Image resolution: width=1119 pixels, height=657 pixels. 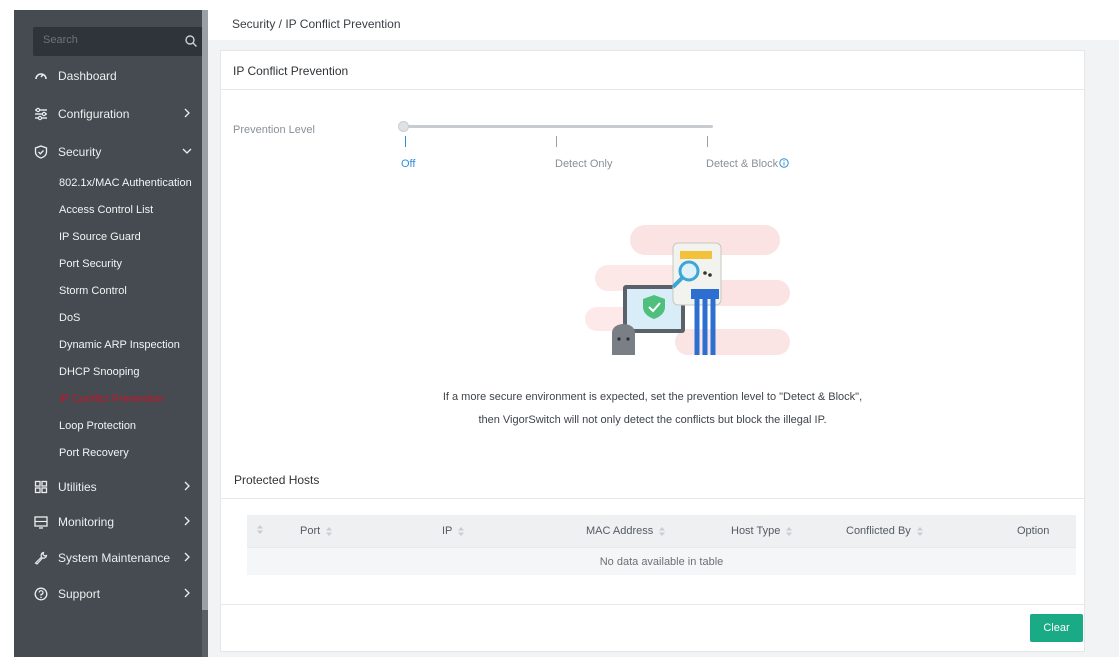 What do you see at coordinates (41, 558) in the screenshot?
I see `wrench-icon` at bounding box center [41, 558].